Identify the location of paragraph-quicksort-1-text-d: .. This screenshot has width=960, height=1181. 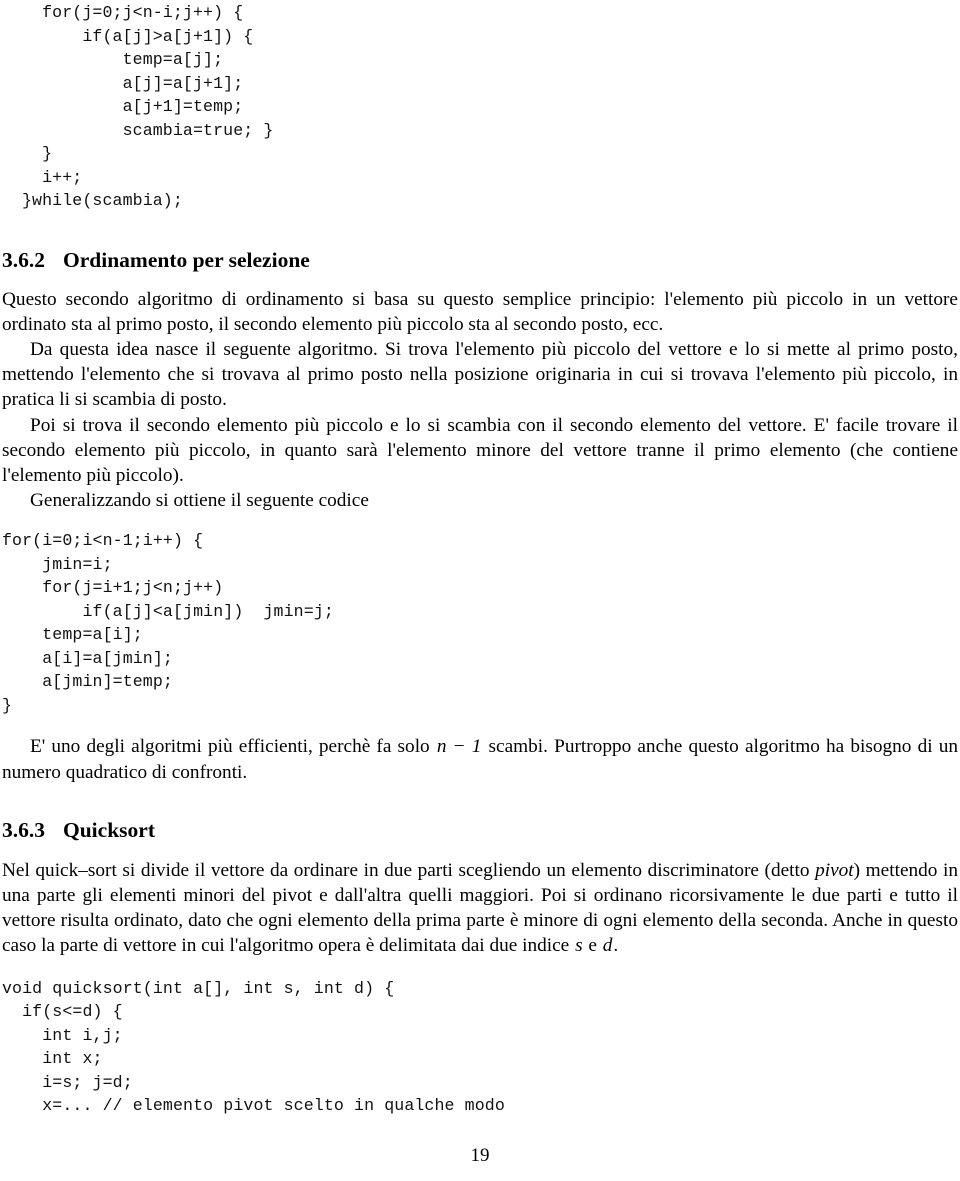
(616, 946).